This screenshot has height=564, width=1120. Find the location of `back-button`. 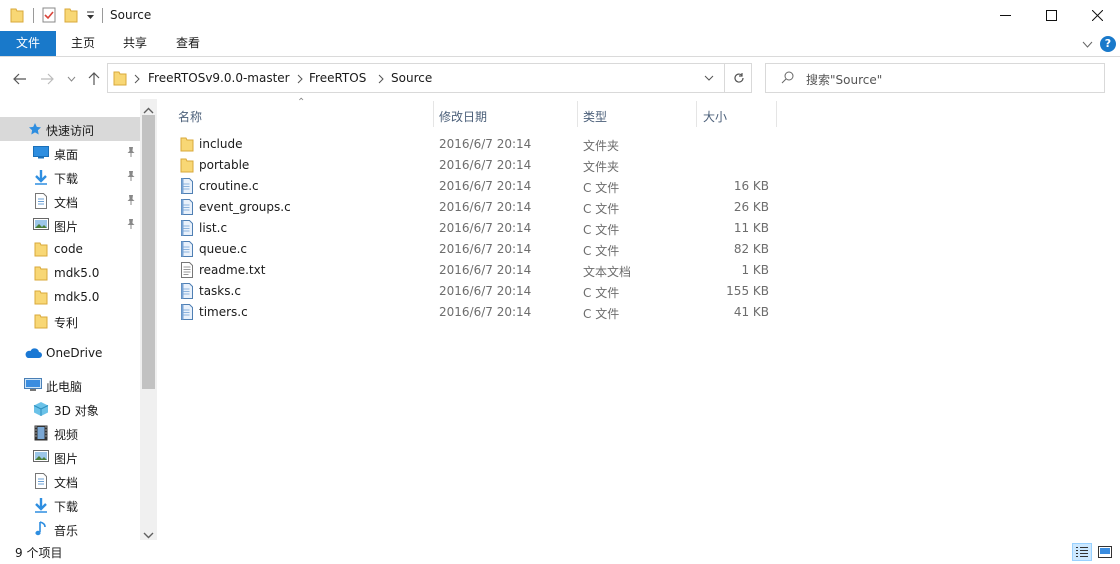

back-button is located at coordinates (20, 79).